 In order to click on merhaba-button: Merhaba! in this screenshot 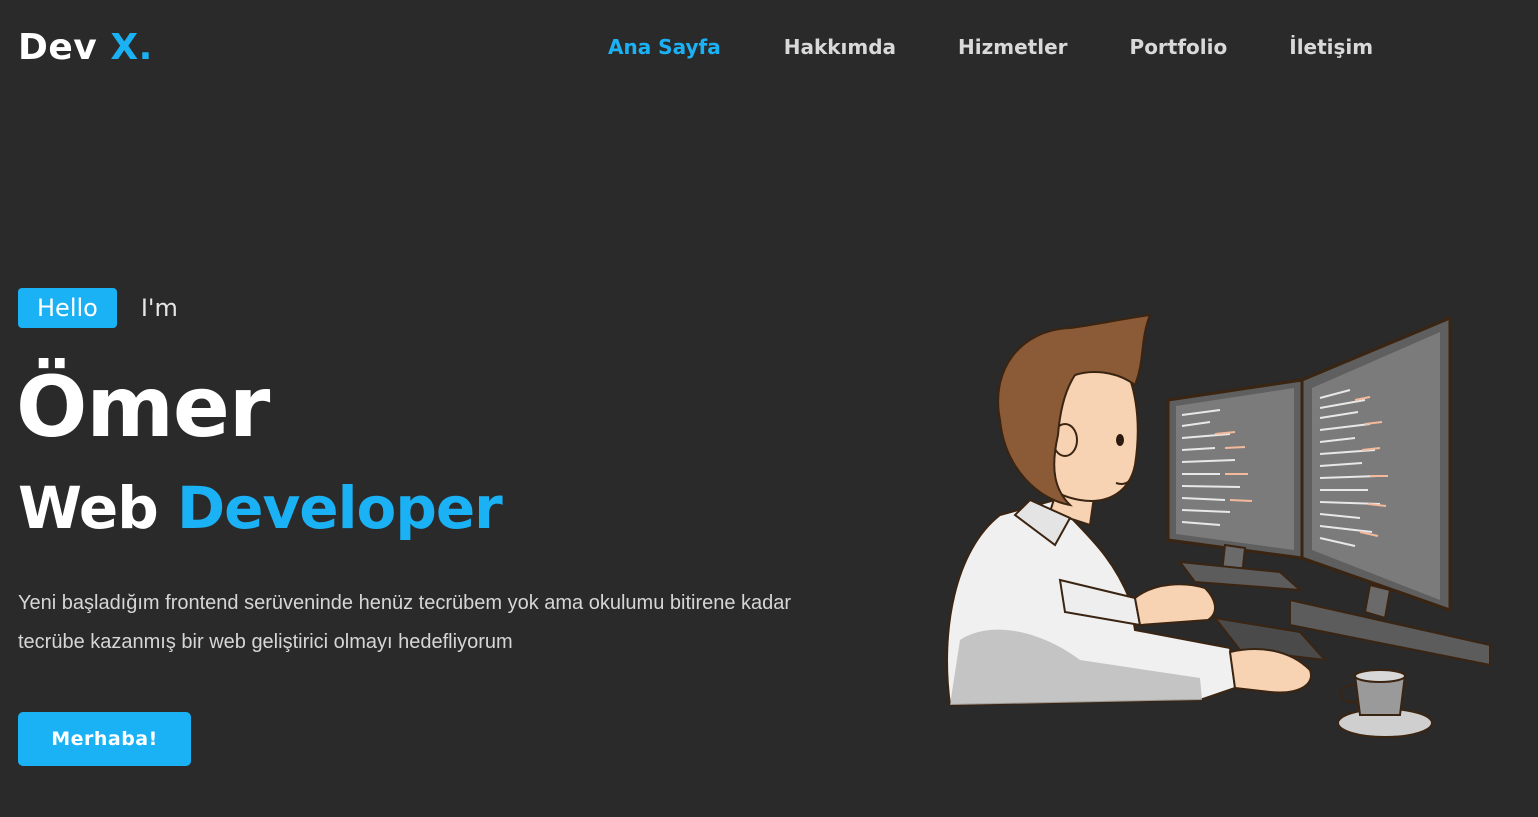, I will do `click(104, 739)`.